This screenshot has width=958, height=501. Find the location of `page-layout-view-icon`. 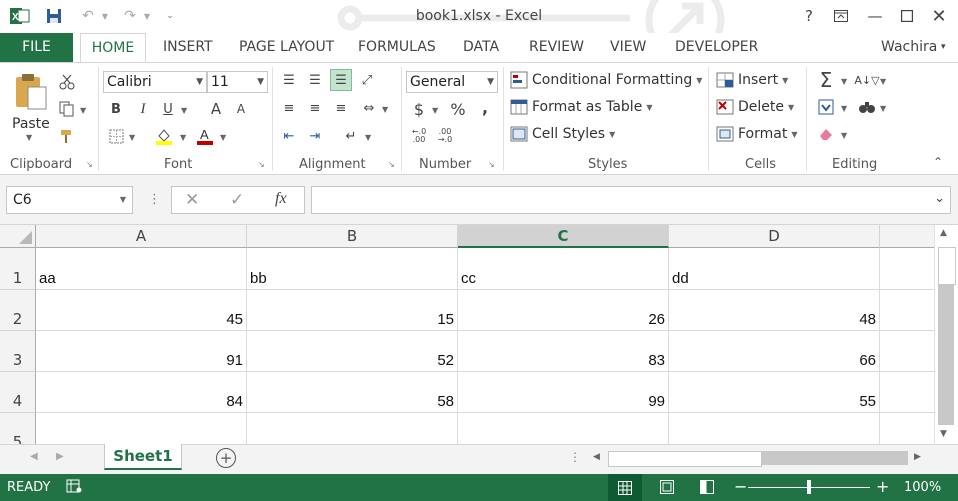

page-layout-view-icon is located at coordinates (667, 489).